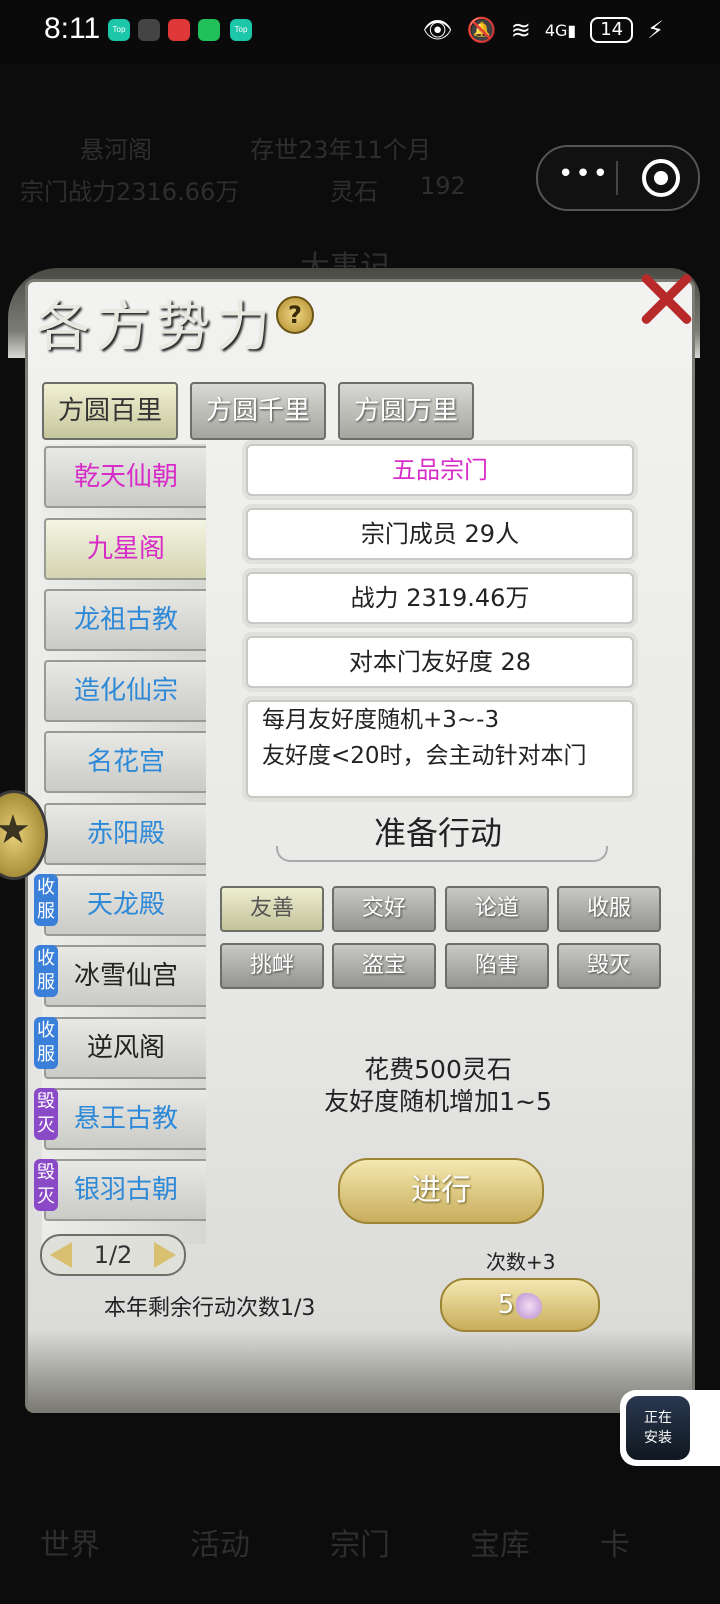  Describe the element at coordinates (165, 1255) in the screenshot. I see `next-page-icon` at that location.